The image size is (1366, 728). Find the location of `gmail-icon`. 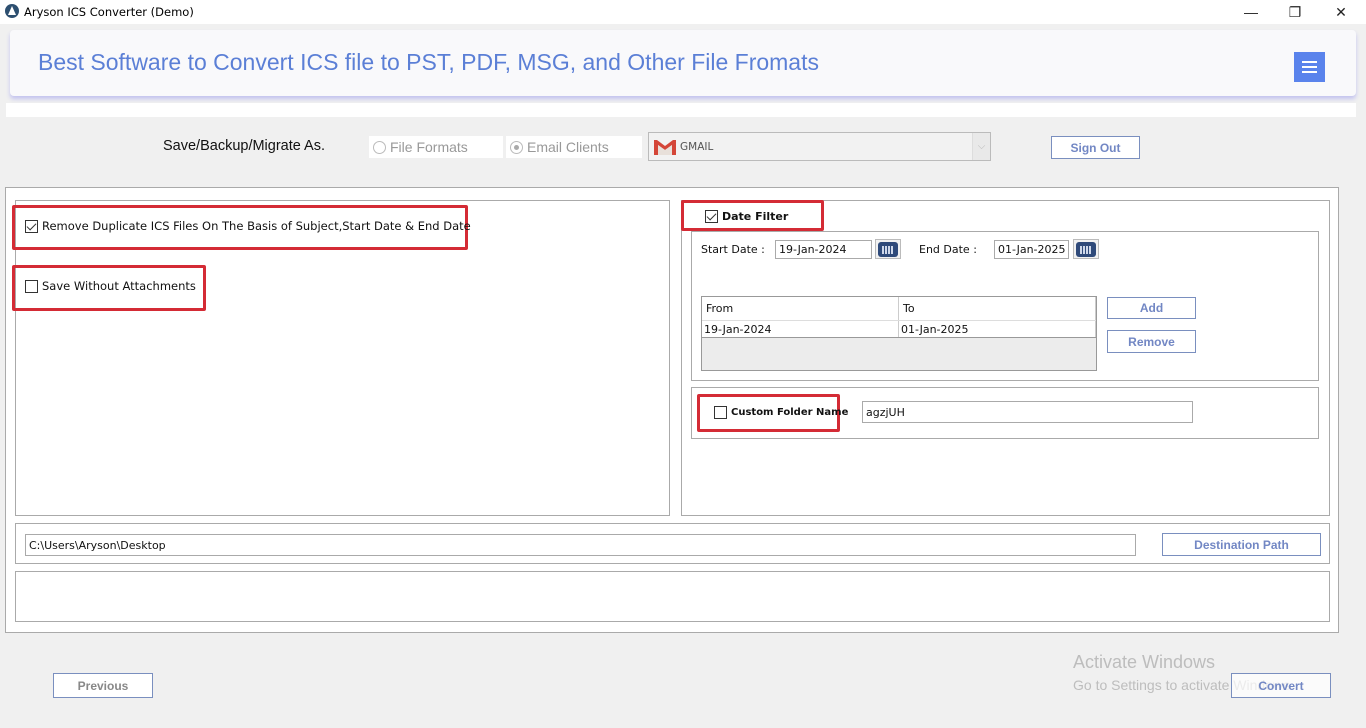

gmail-icon is located at coordinates (665, 147).